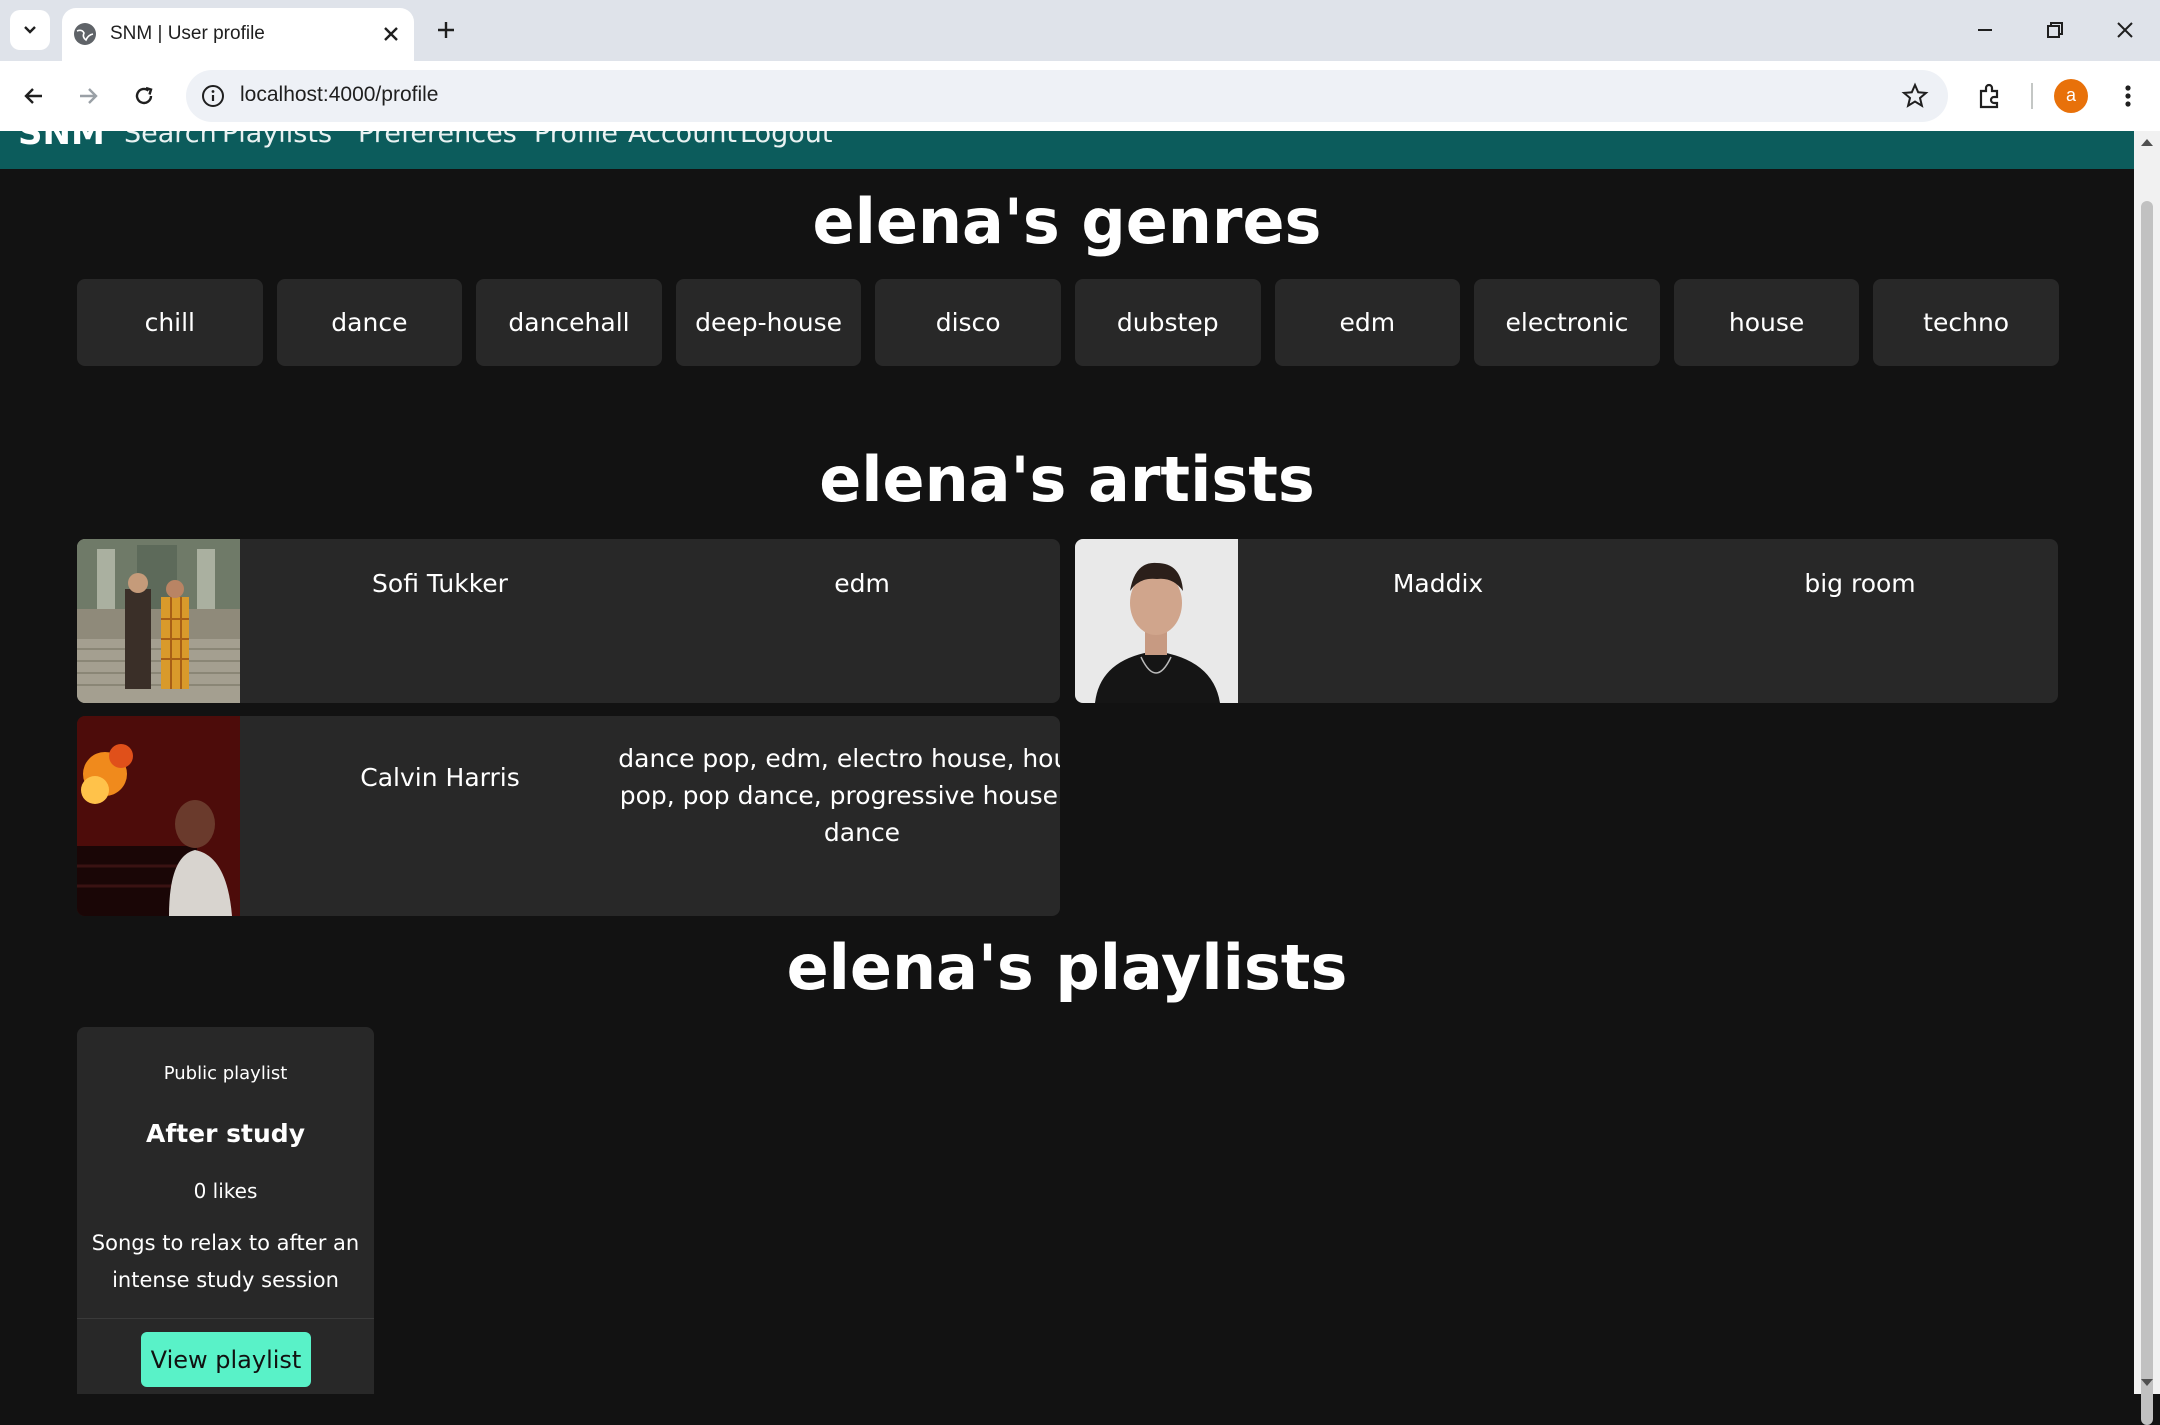 This screenshot has height=1425, width=2160. What do you see at coordinates (1067, 221) in the screenshot?
I see `genres-heading: elena's genres` at bounding box center [1067, 221].